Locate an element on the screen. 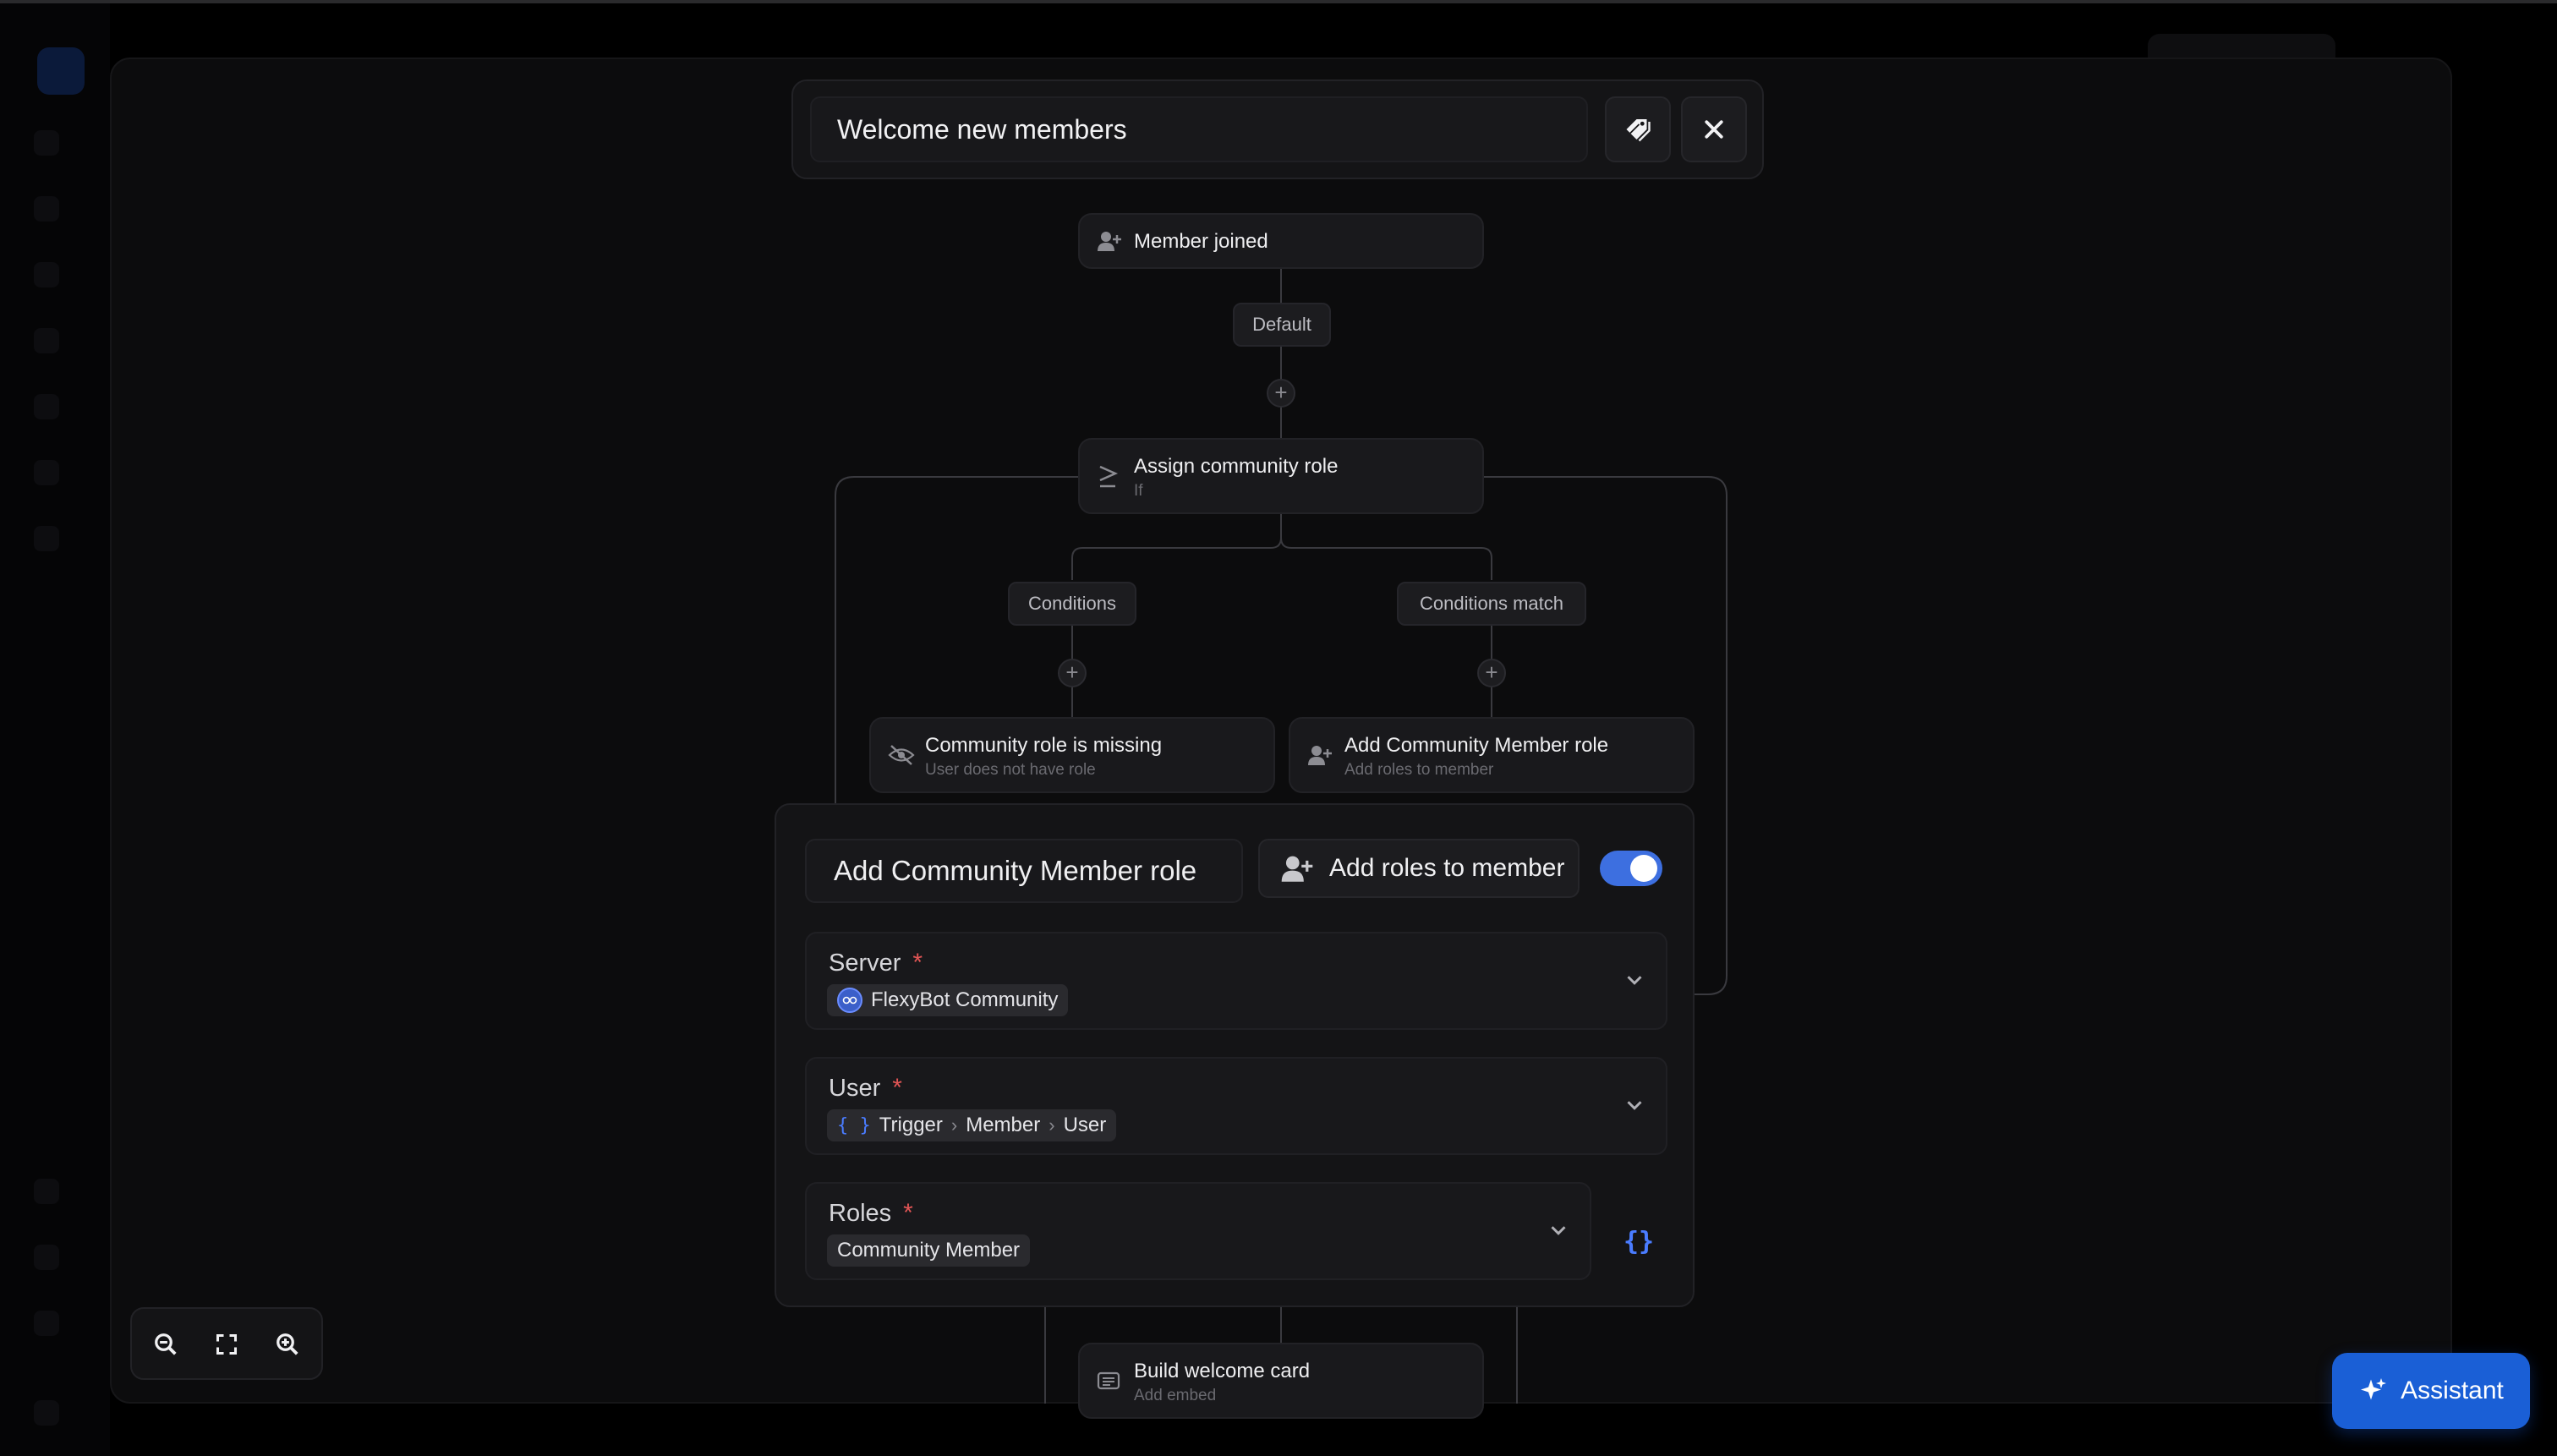  workflow-title-input is located at coordinates (1199, 129).